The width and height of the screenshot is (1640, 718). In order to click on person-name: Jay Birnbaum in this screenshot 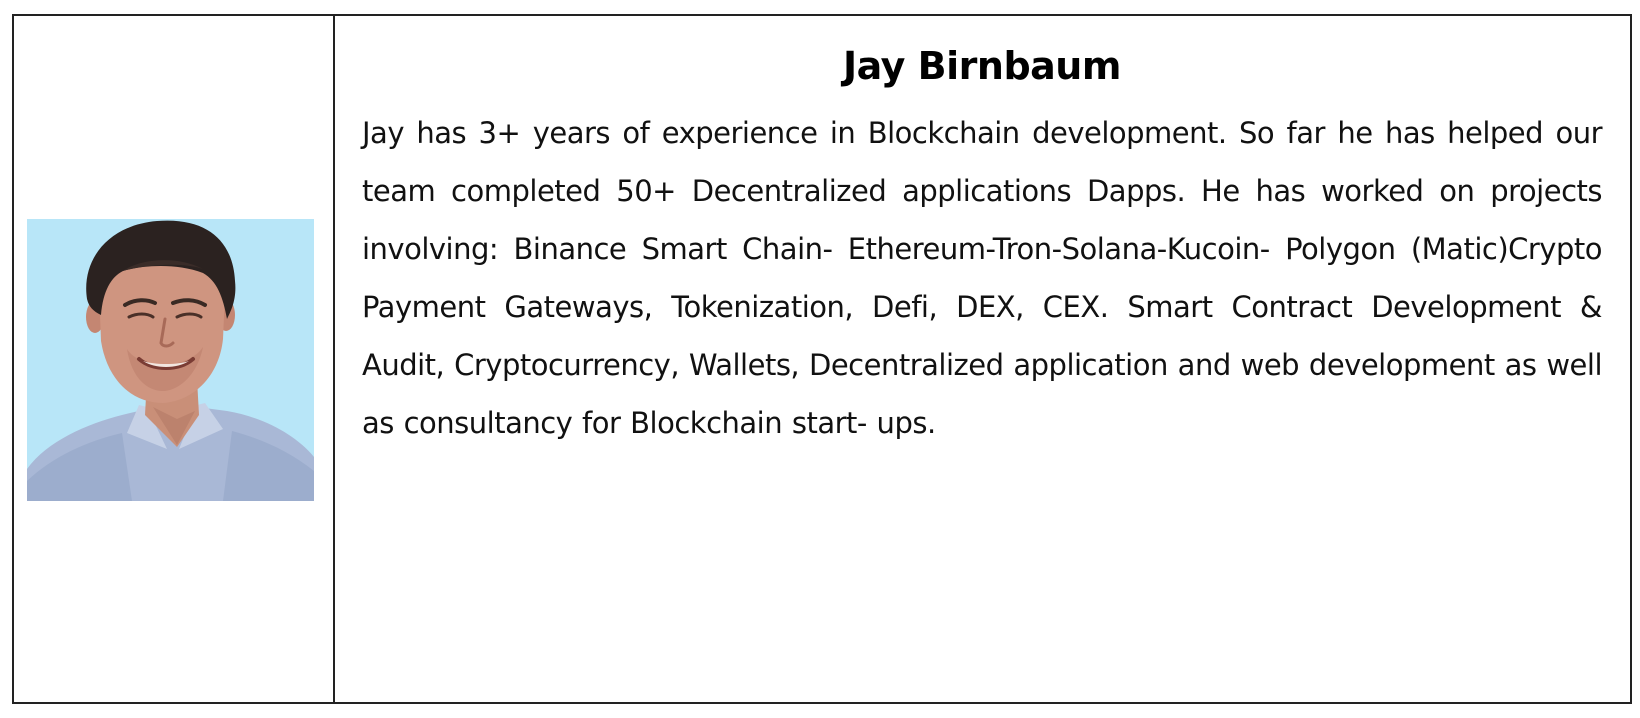, I will do `click(982, 66)`.